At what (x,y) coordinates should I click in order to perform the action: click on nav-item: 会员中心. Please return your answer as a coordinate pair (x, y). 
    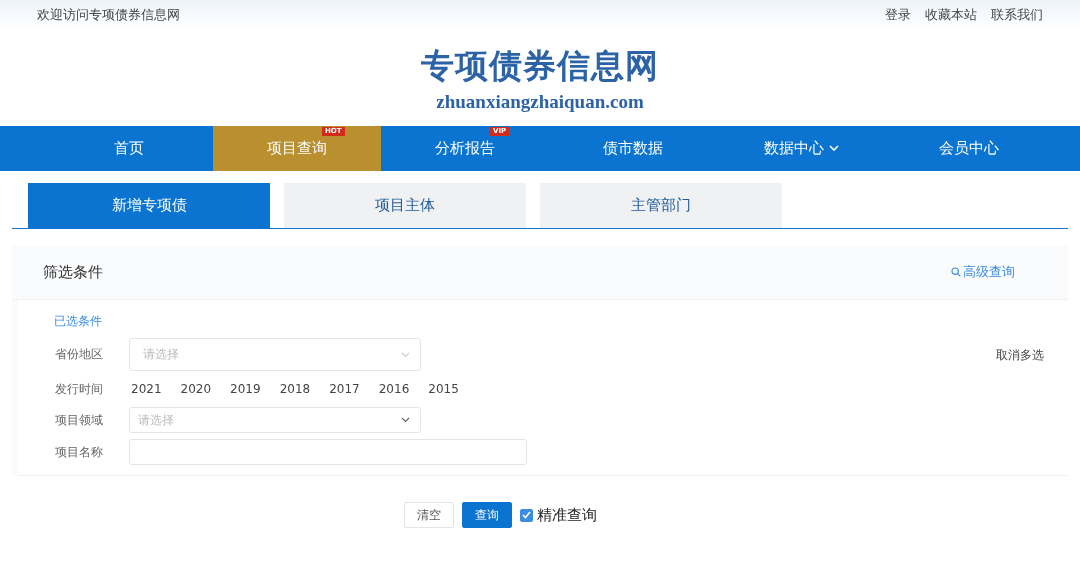
    Looking at the image, I should click on (969, 148).